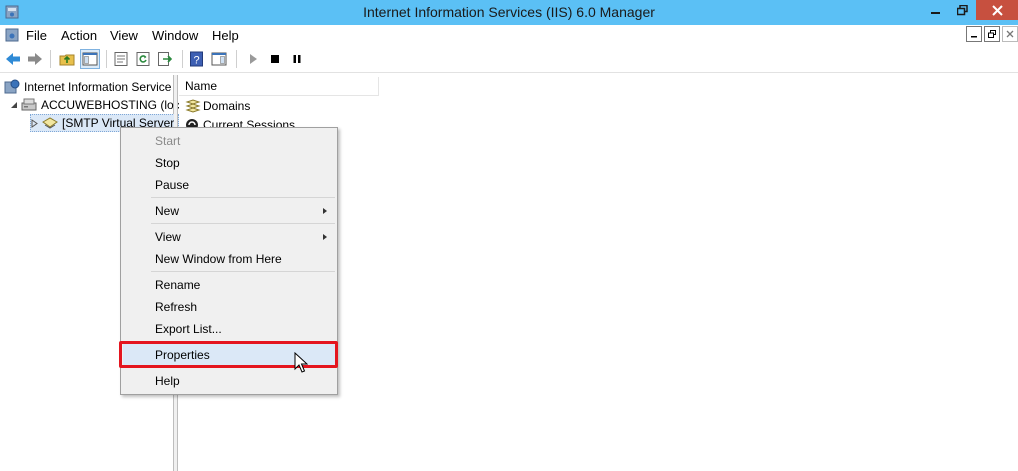  I want to click on up-folder-icon, so click(67, 60).